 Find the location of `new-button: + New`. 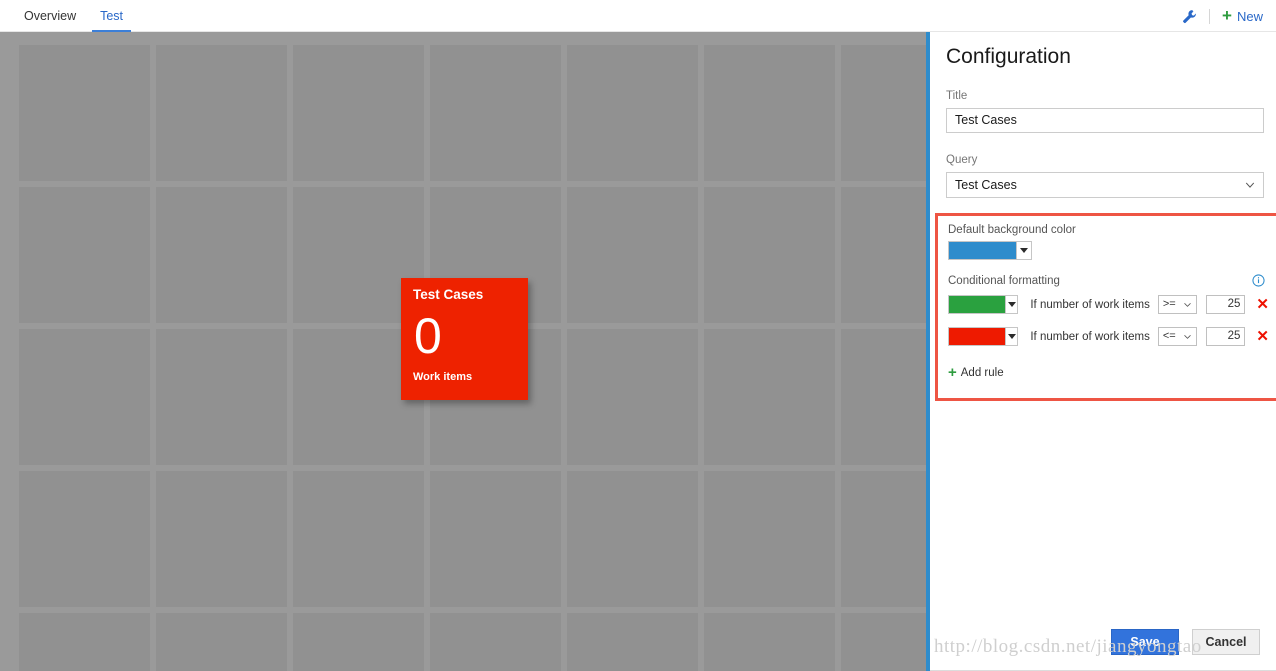

new-button: + New is located at coordinates (1242, 15).